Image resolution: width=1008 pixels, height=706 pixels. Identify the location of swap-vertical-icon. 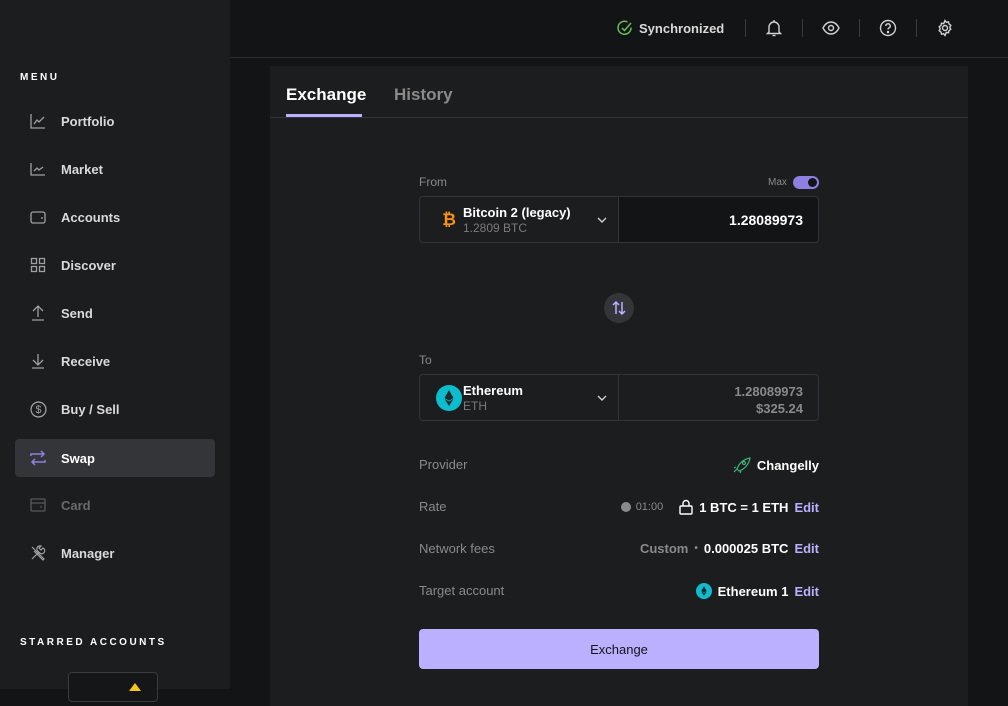
(619, 308).